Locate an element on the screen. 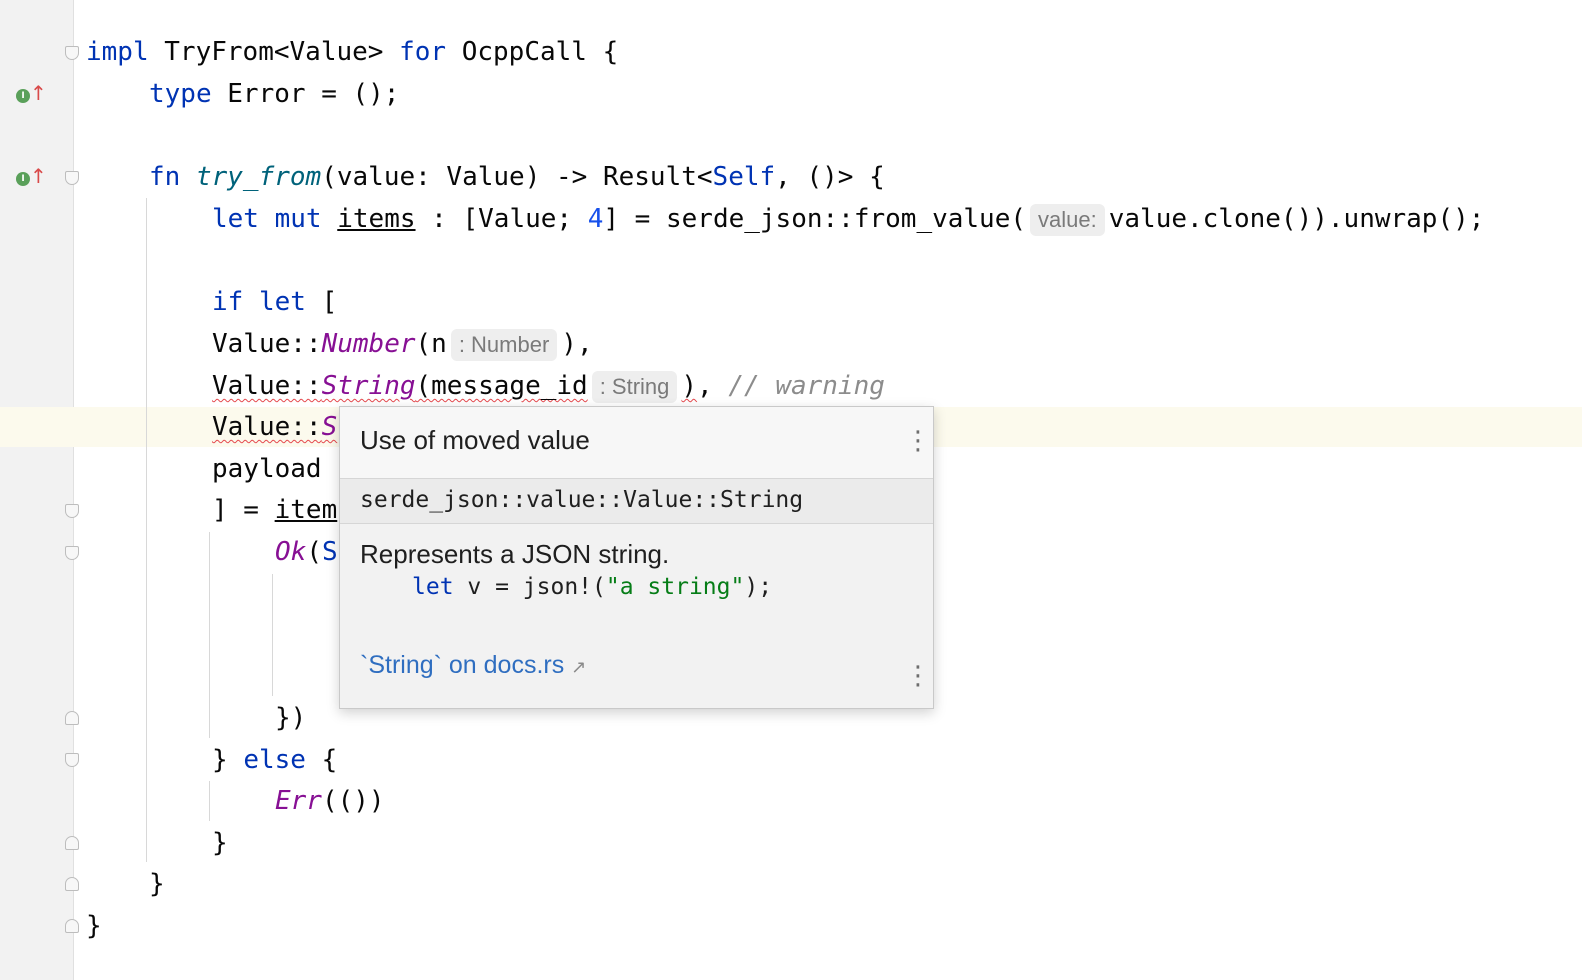  code-line: Err(()) is located at coordinates (330, 801).